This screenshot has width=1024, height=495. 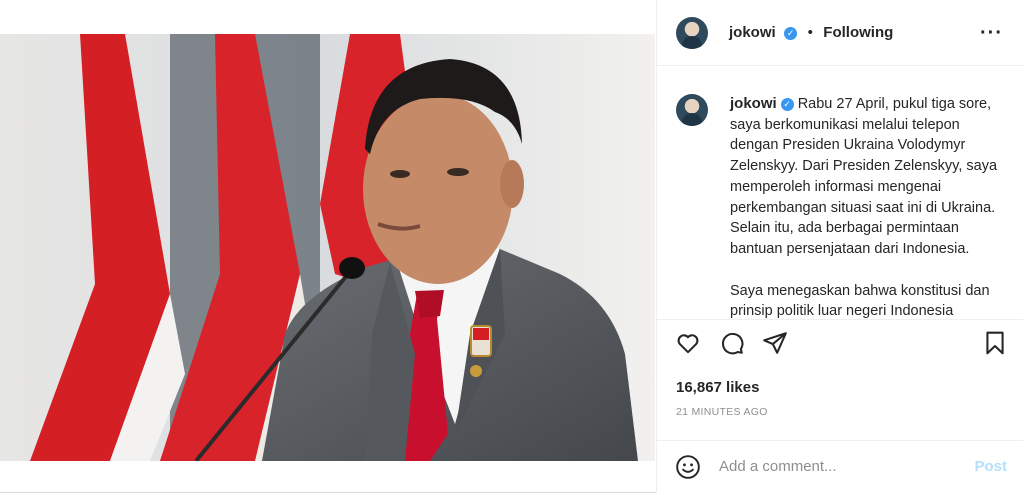 I want to click on verified-badge-icon: ✓, so click(x=791, y=33).